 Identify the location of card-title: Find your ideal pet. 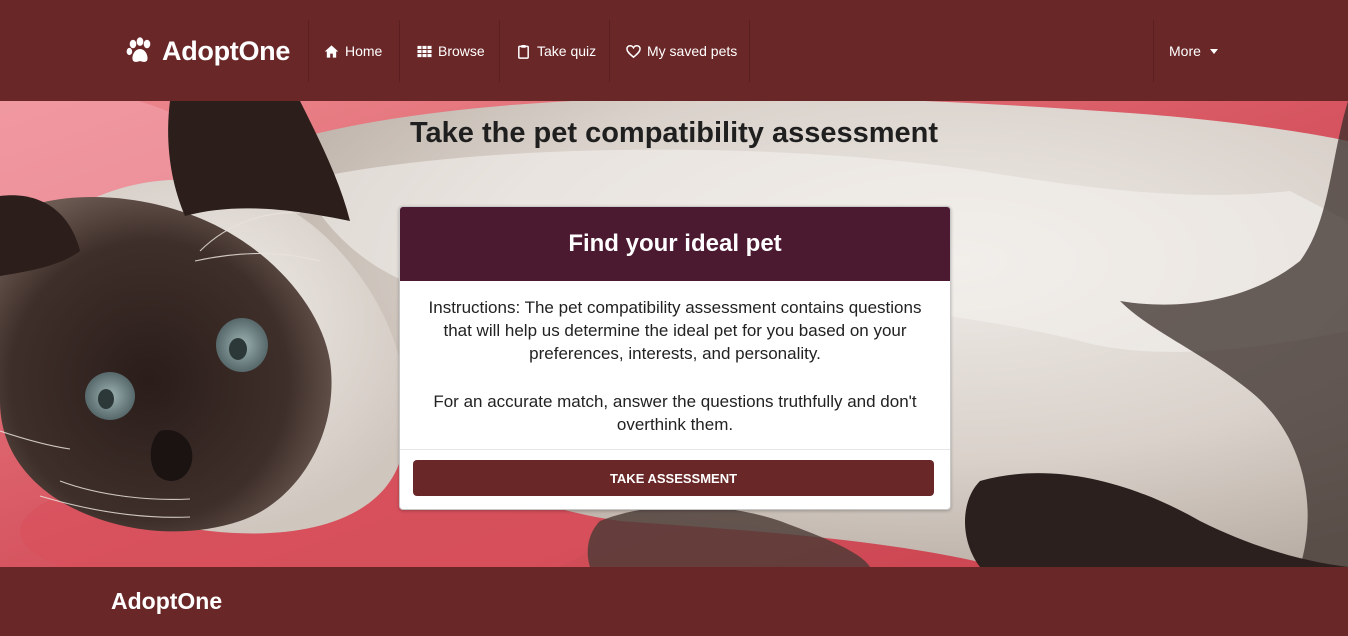
(675, 244).